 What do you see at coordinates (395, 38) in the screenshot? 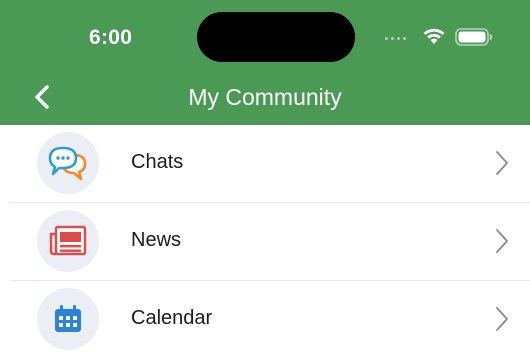
I see `cellular-signal-icon` at bounding box center [395, 38].